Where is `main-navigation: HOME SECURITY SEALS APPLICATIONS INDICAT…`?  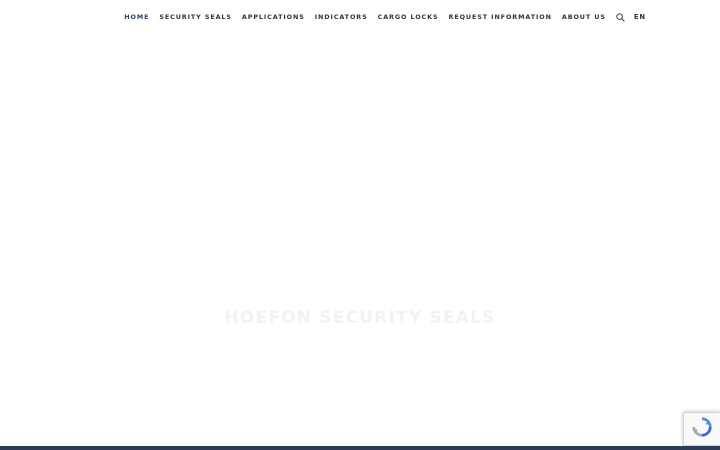
main-navigation: HOME SECURITY SEALS APPLICATIONS INDICAT… is located at coordinates (383, 17).